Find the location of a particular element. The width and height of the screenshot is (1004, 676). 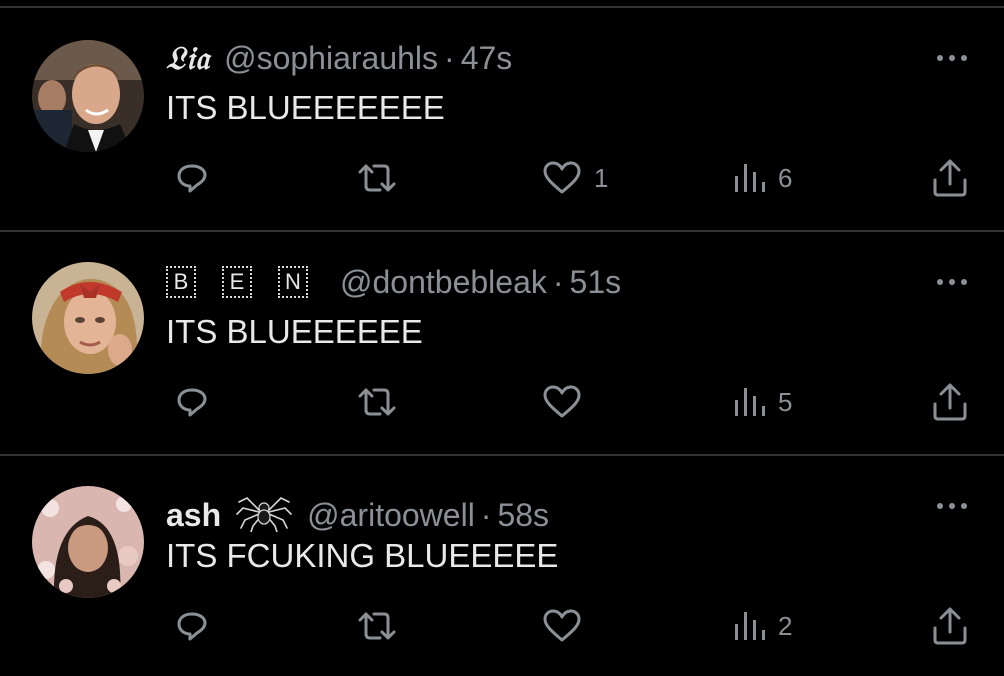

tweet-header: B E N @dontbebleak · 51s is located at coordinates (393, 282).